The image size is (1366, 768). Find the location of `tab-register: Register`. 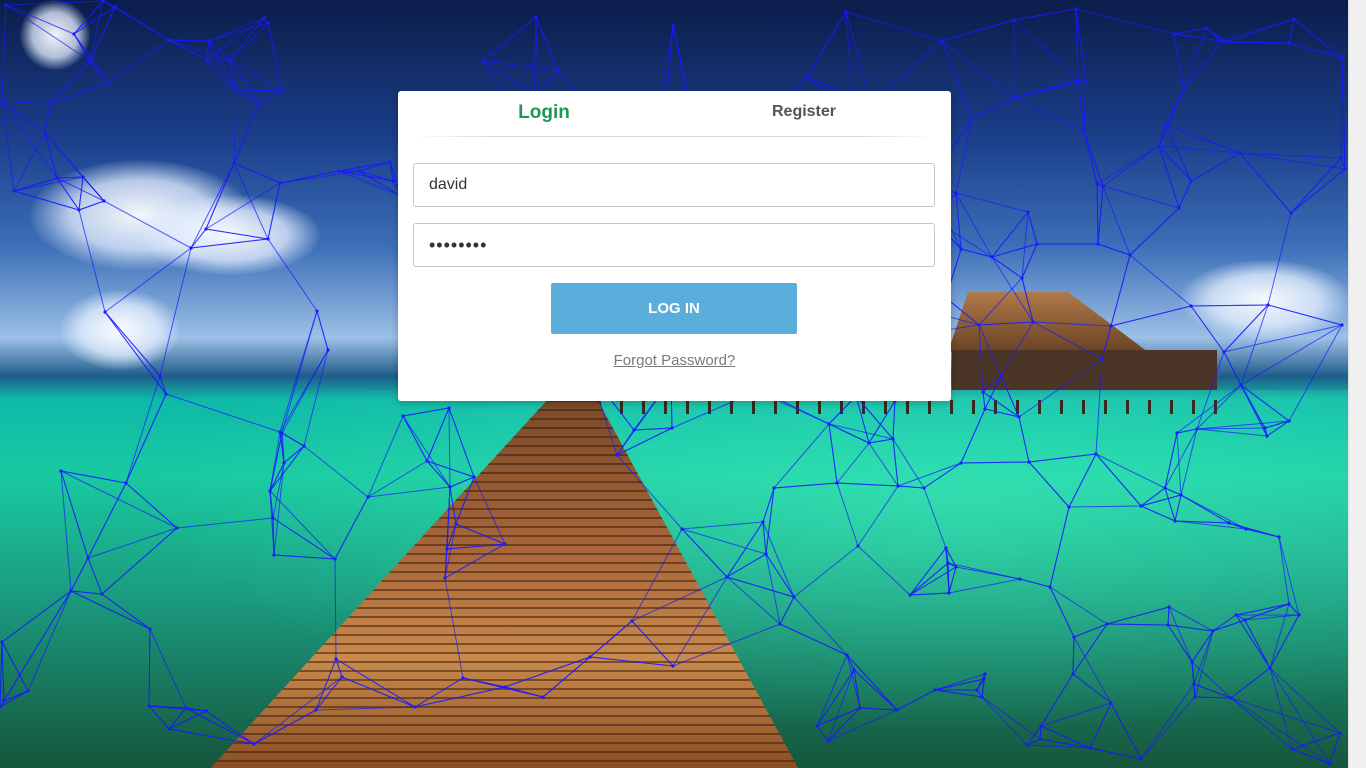

tab-register: Register is located at coordinates (804, 112).